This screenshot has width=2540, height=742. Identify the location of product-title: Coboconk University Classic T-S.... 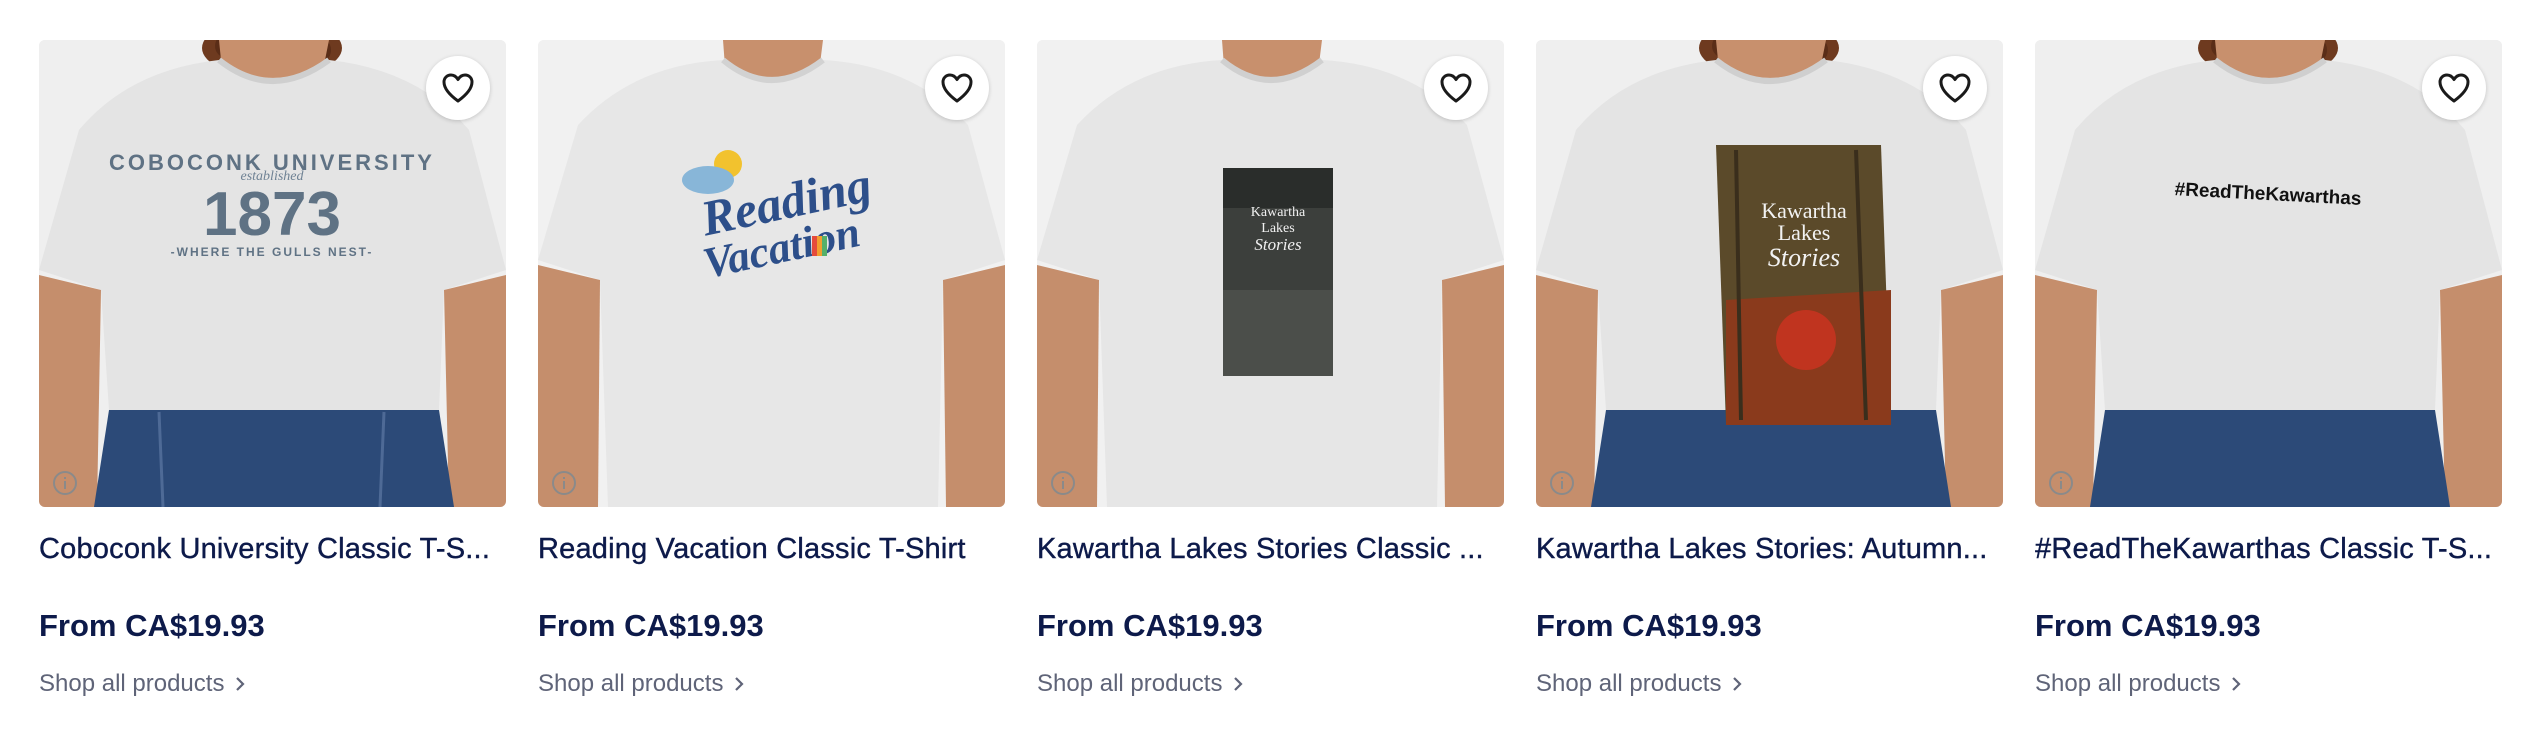
(272, 549).